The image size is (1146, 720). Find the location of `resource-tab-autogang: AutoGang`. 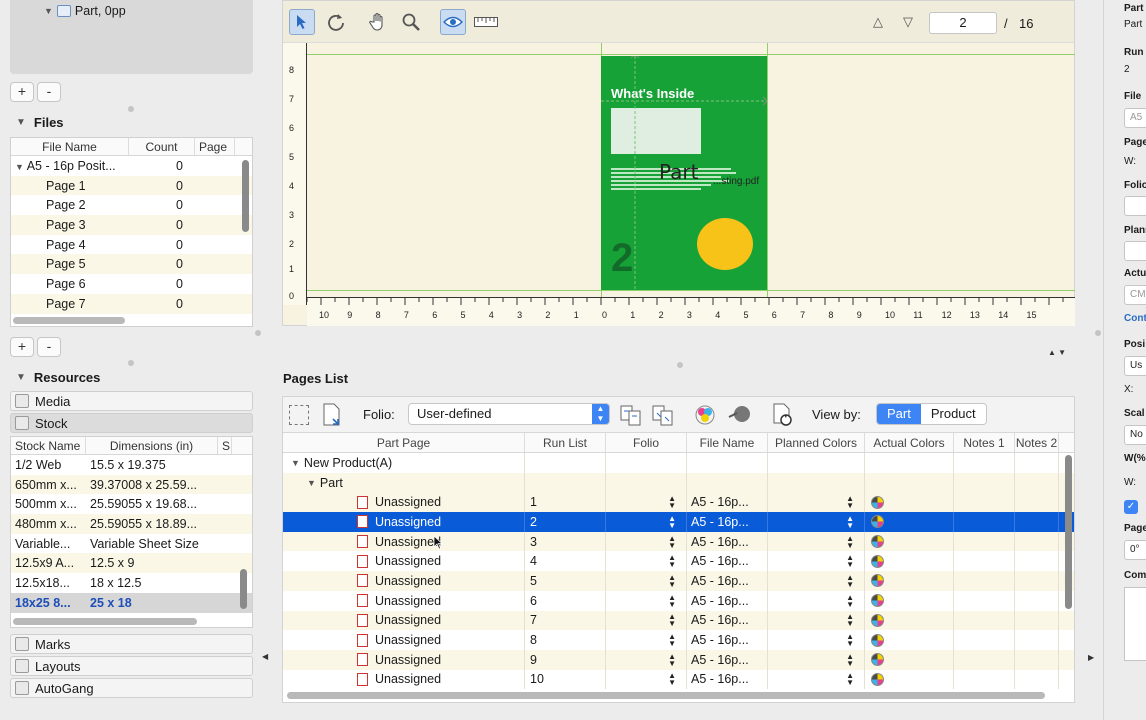

resource-tab-autogang: AutoGang is located at coordinates (131, 688).